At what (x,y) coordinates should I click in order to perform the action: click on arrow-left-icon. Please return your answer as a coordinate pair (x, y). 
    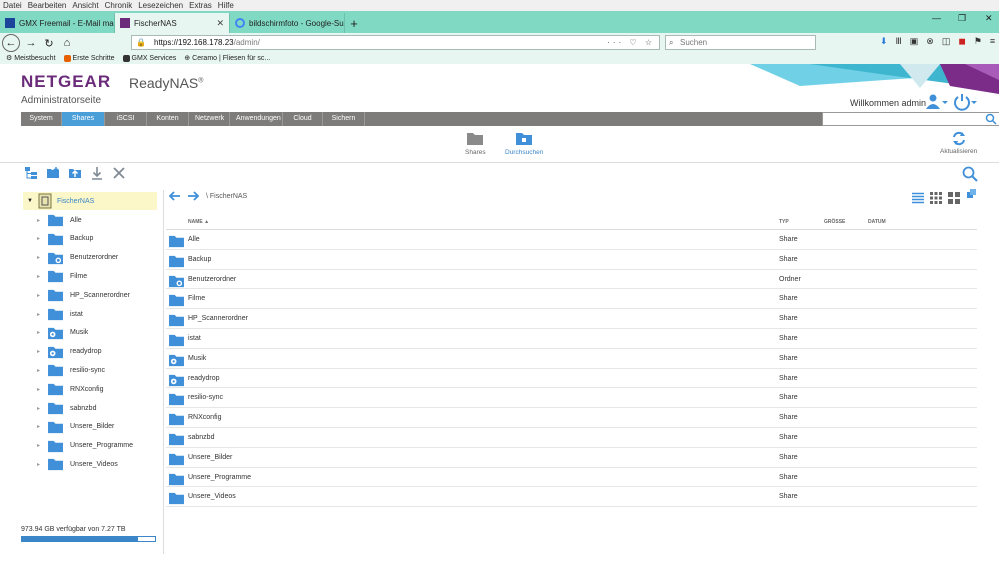
    Looking at the image, I should click on (174, 196).